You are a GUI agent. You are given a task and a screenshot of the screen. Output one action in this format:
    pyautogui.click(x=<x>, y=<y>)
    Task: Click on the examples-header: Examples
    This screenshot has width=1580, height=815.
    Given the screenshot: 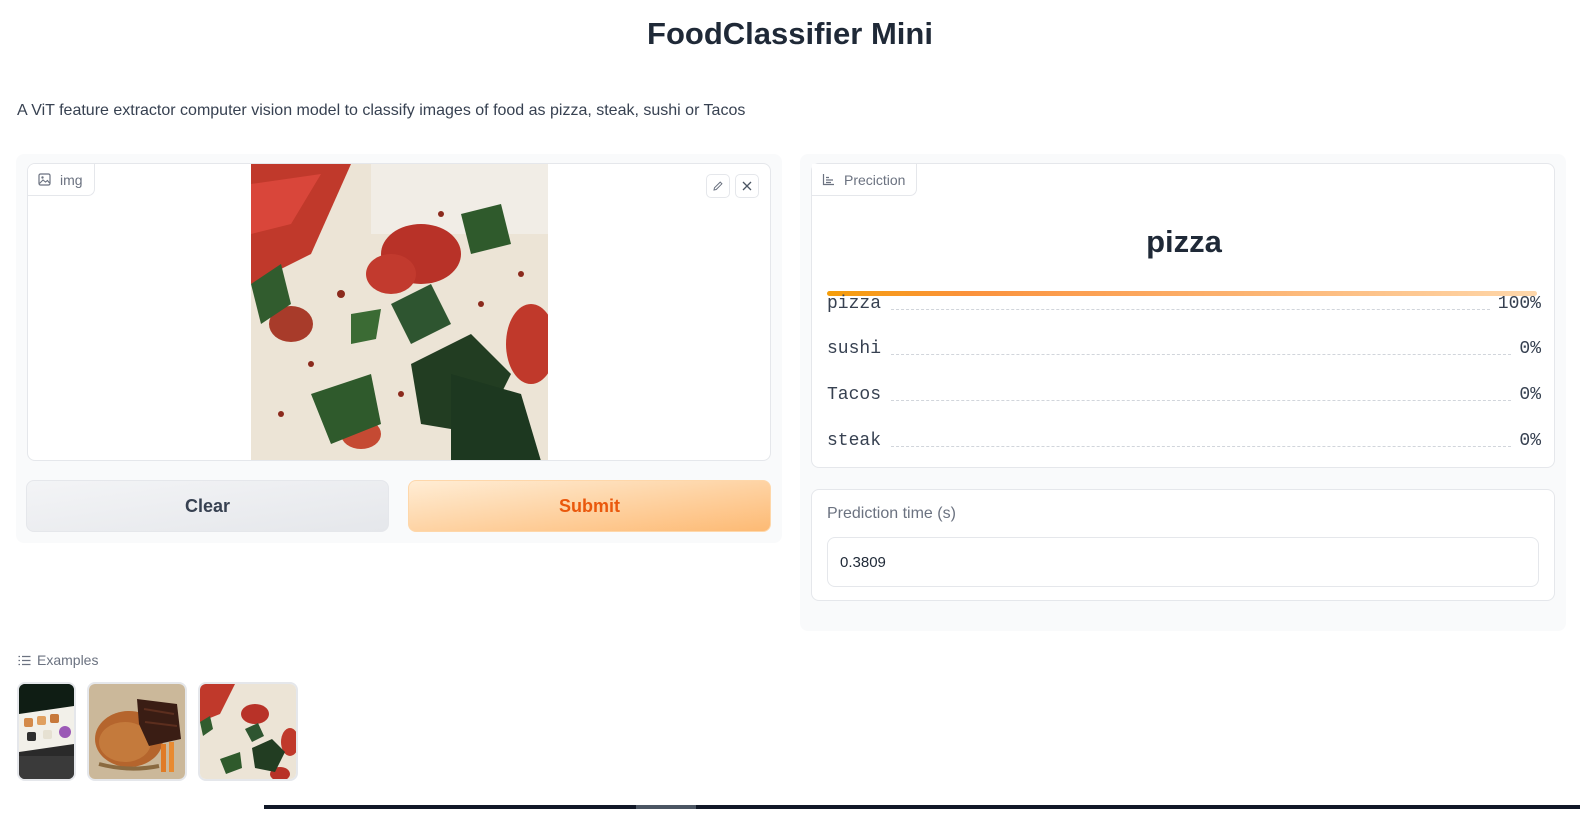 What is the action you would take?
    pyautogui.click(x=58, y=660)
    